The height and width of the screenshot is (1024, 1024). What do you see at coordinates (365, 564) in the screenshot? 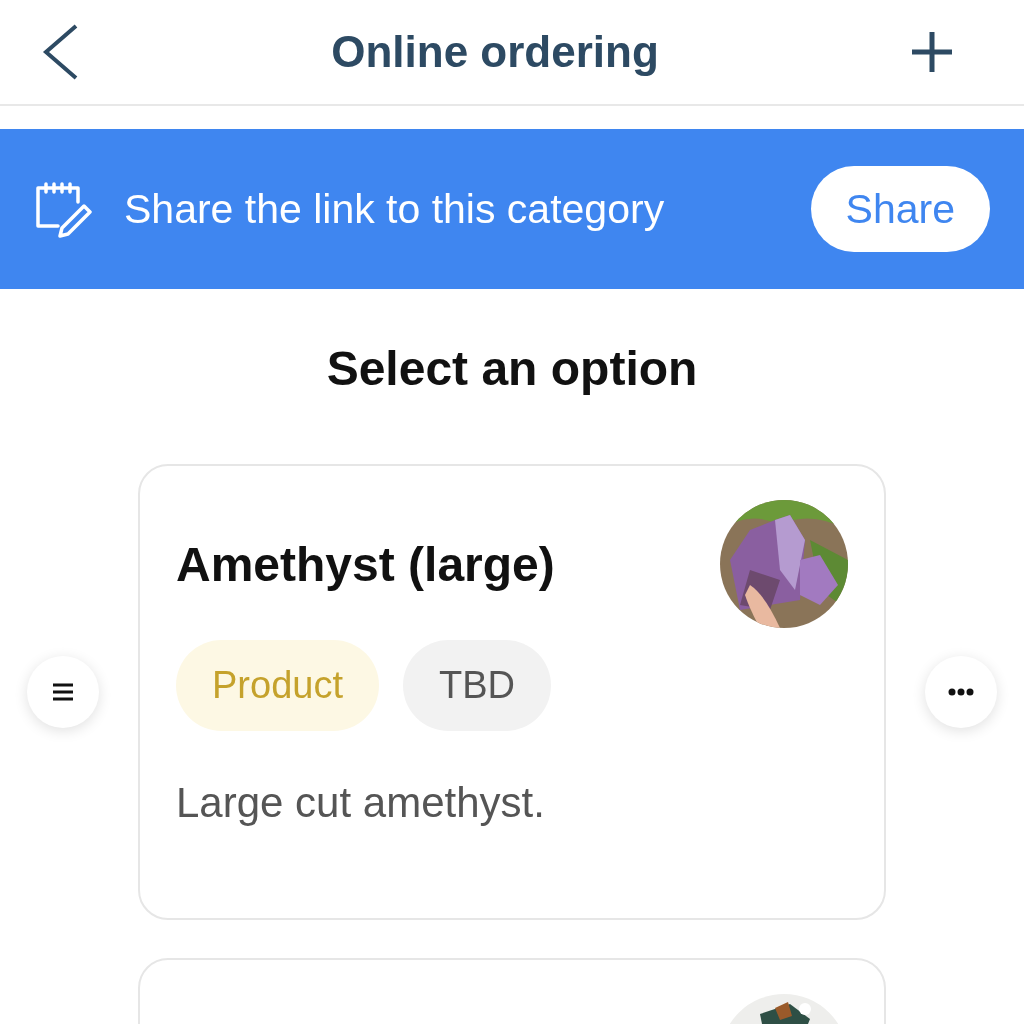
I see `product-title: Amethyst (large)` at bounding box center [365, 564].